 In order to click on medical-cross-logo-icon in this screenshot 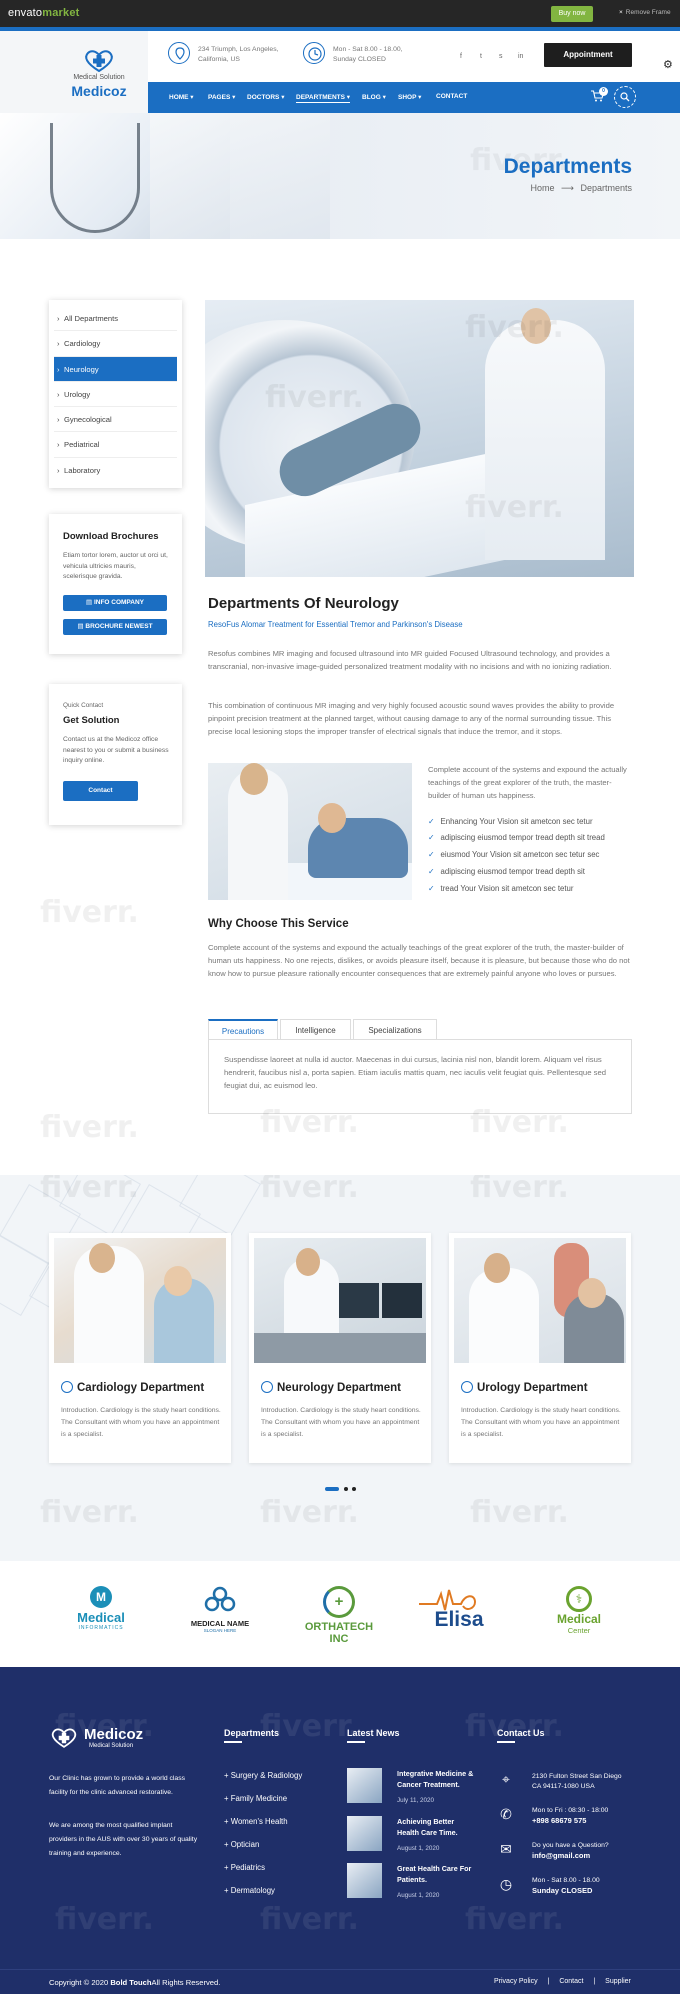, I will do `click(64, 1738)`.